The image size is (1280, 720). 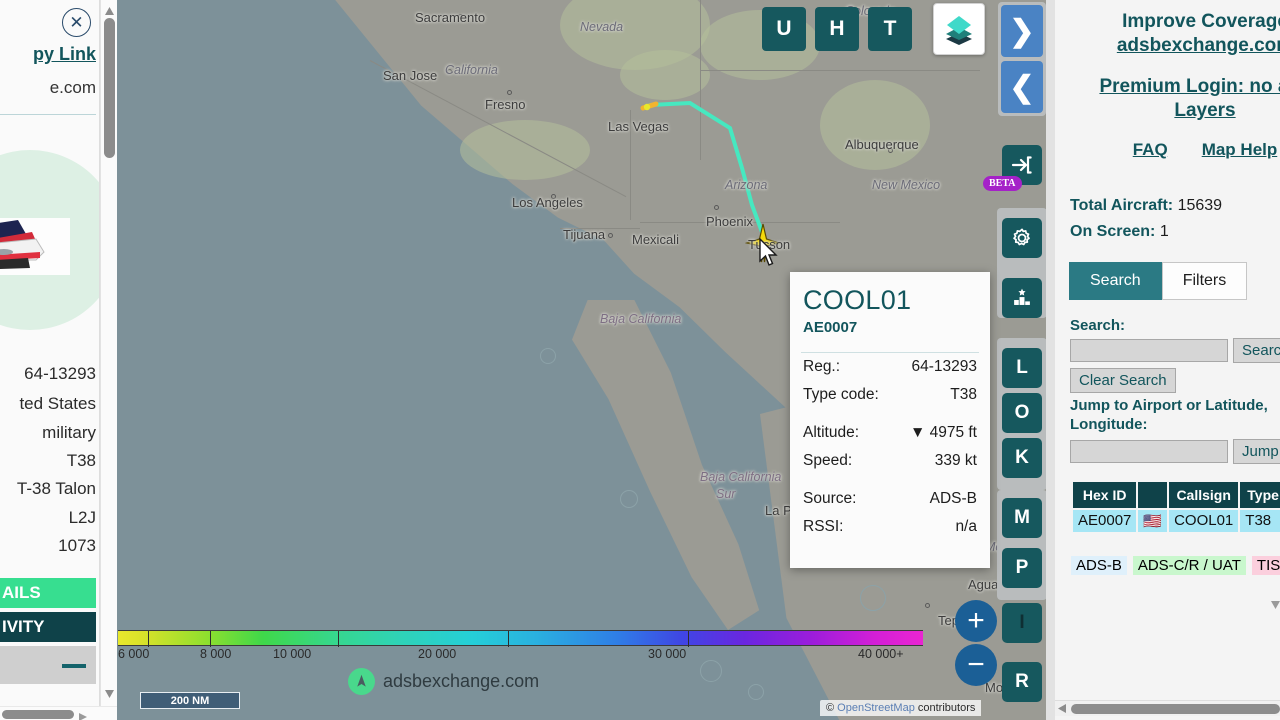 I want to click on map-rail-button-r: R, so click(x=1022, y=682).